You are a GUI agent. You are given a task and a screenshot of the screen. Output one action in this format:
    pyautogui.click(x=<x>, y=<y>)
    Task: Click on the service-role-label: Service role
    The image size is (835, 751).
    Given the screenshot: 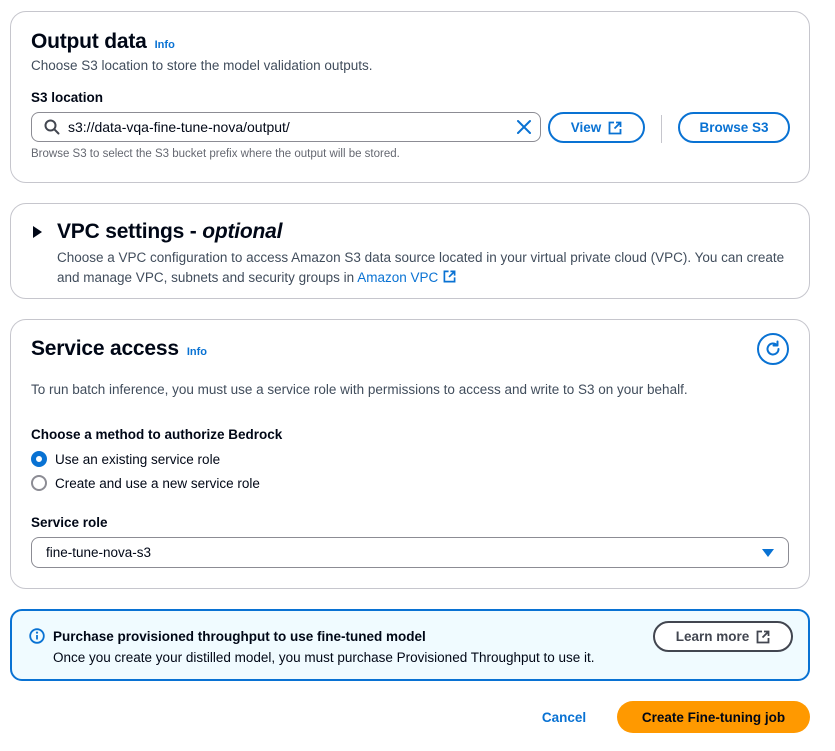 What is the action you would take?
    pyautogui.click(x=69, y=522)
    